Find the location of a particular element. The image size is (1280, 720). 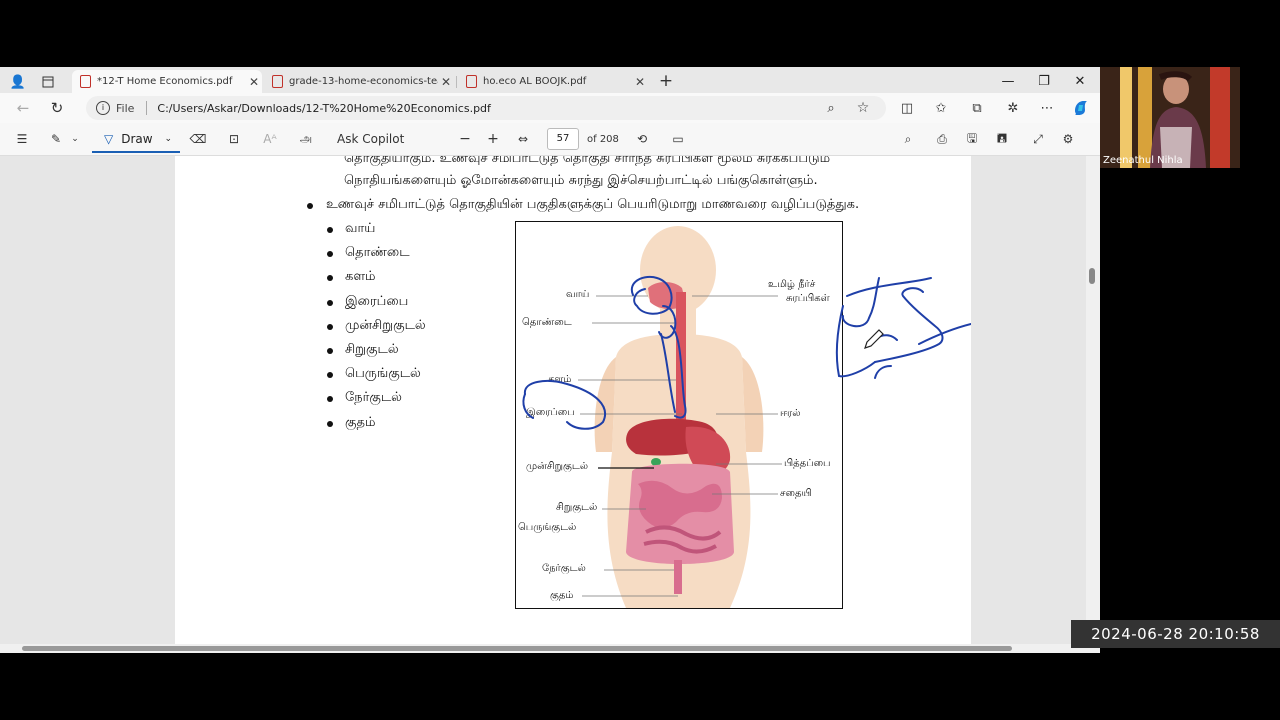

tab-title: ho.eco AL BOOJK.pdf is located at coordinates (535, 81).